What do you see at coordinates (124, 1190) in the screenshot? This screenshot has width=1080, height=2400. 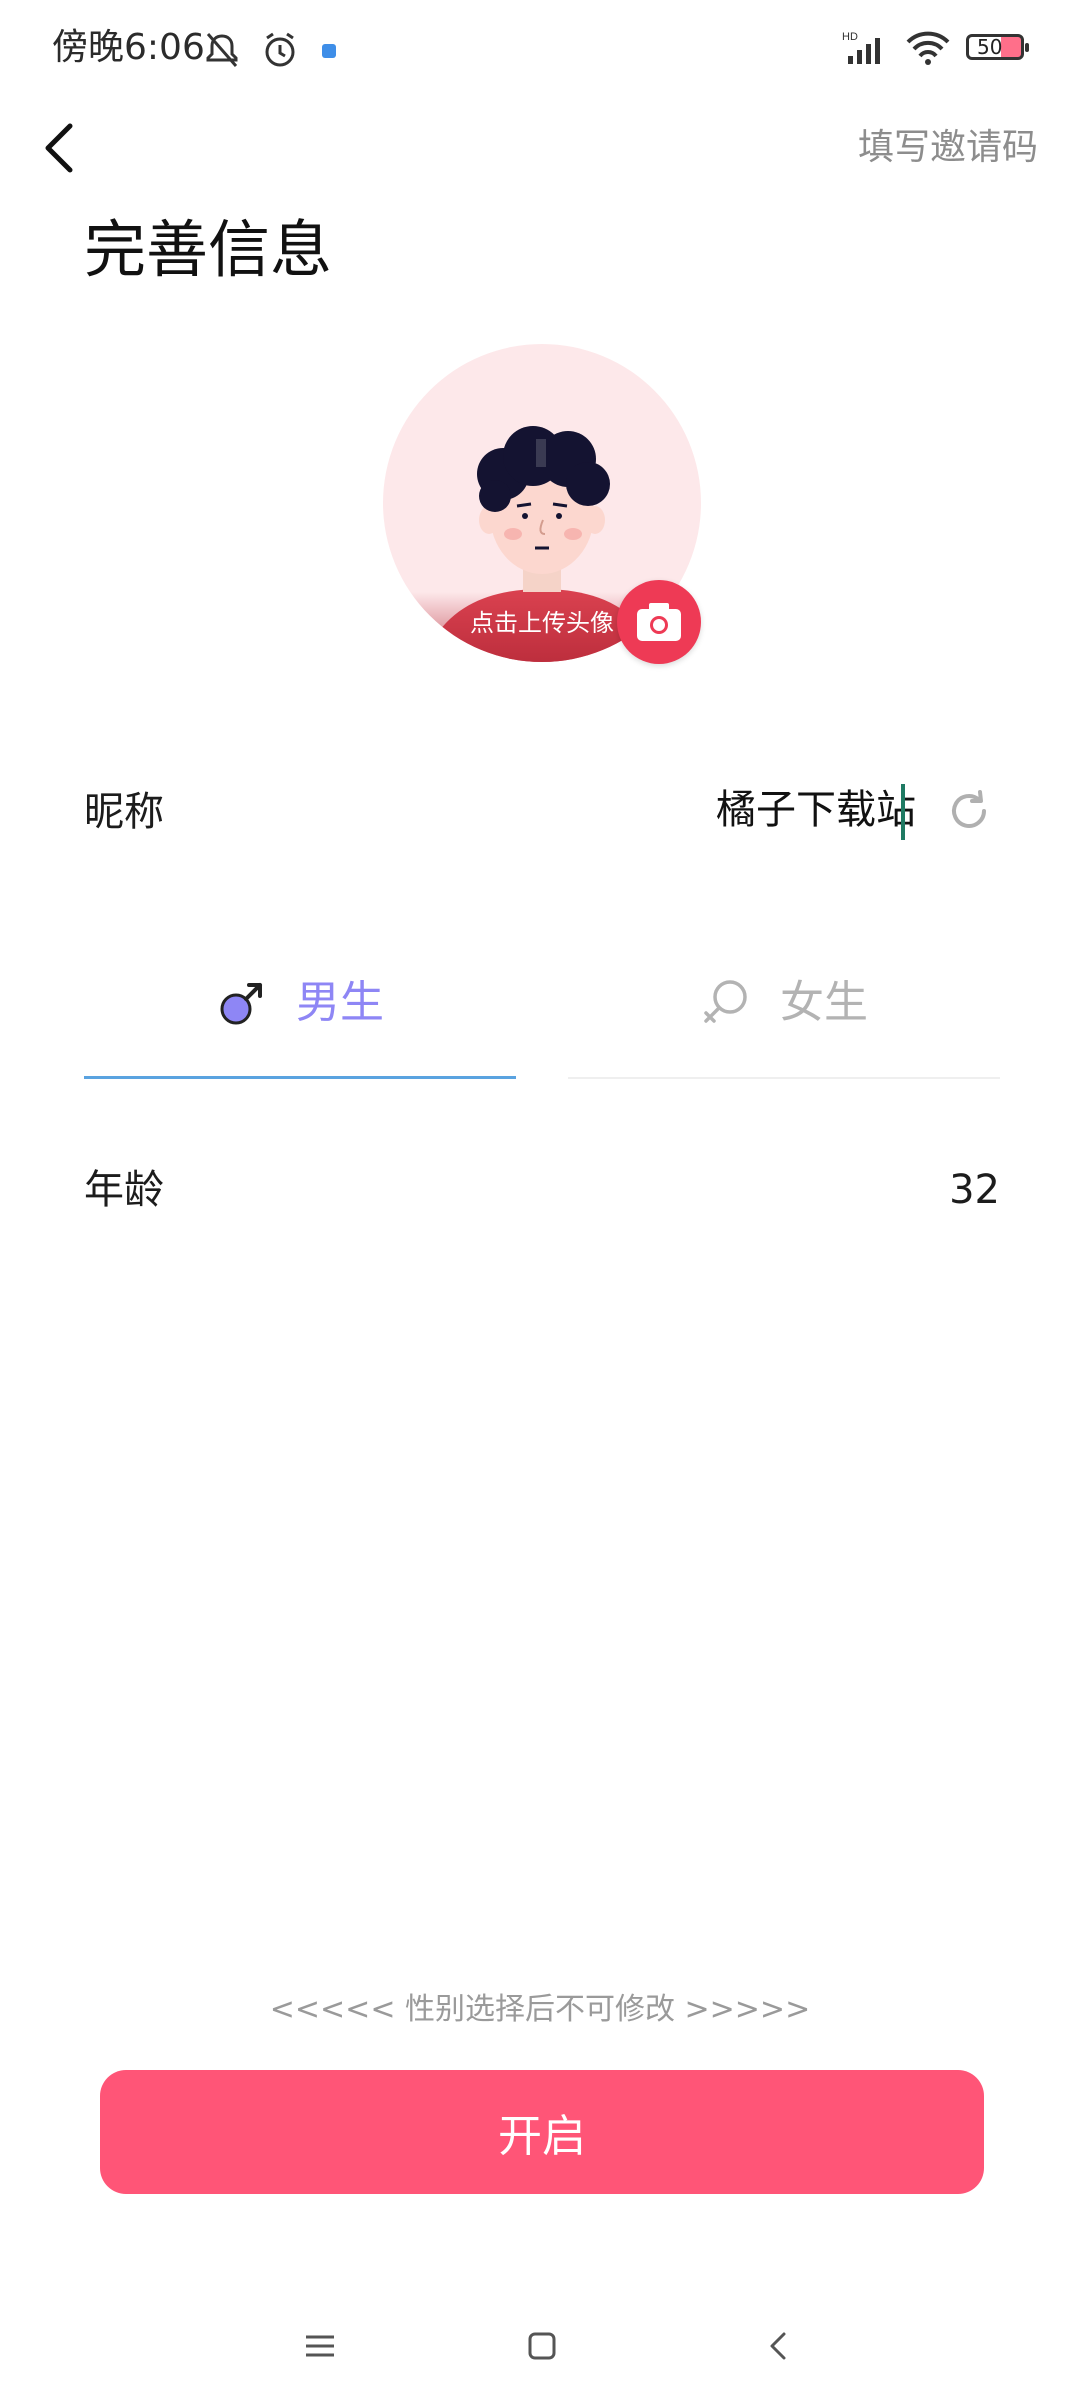 I see `age-label: 年龄` at bounding box center [124, 1190].